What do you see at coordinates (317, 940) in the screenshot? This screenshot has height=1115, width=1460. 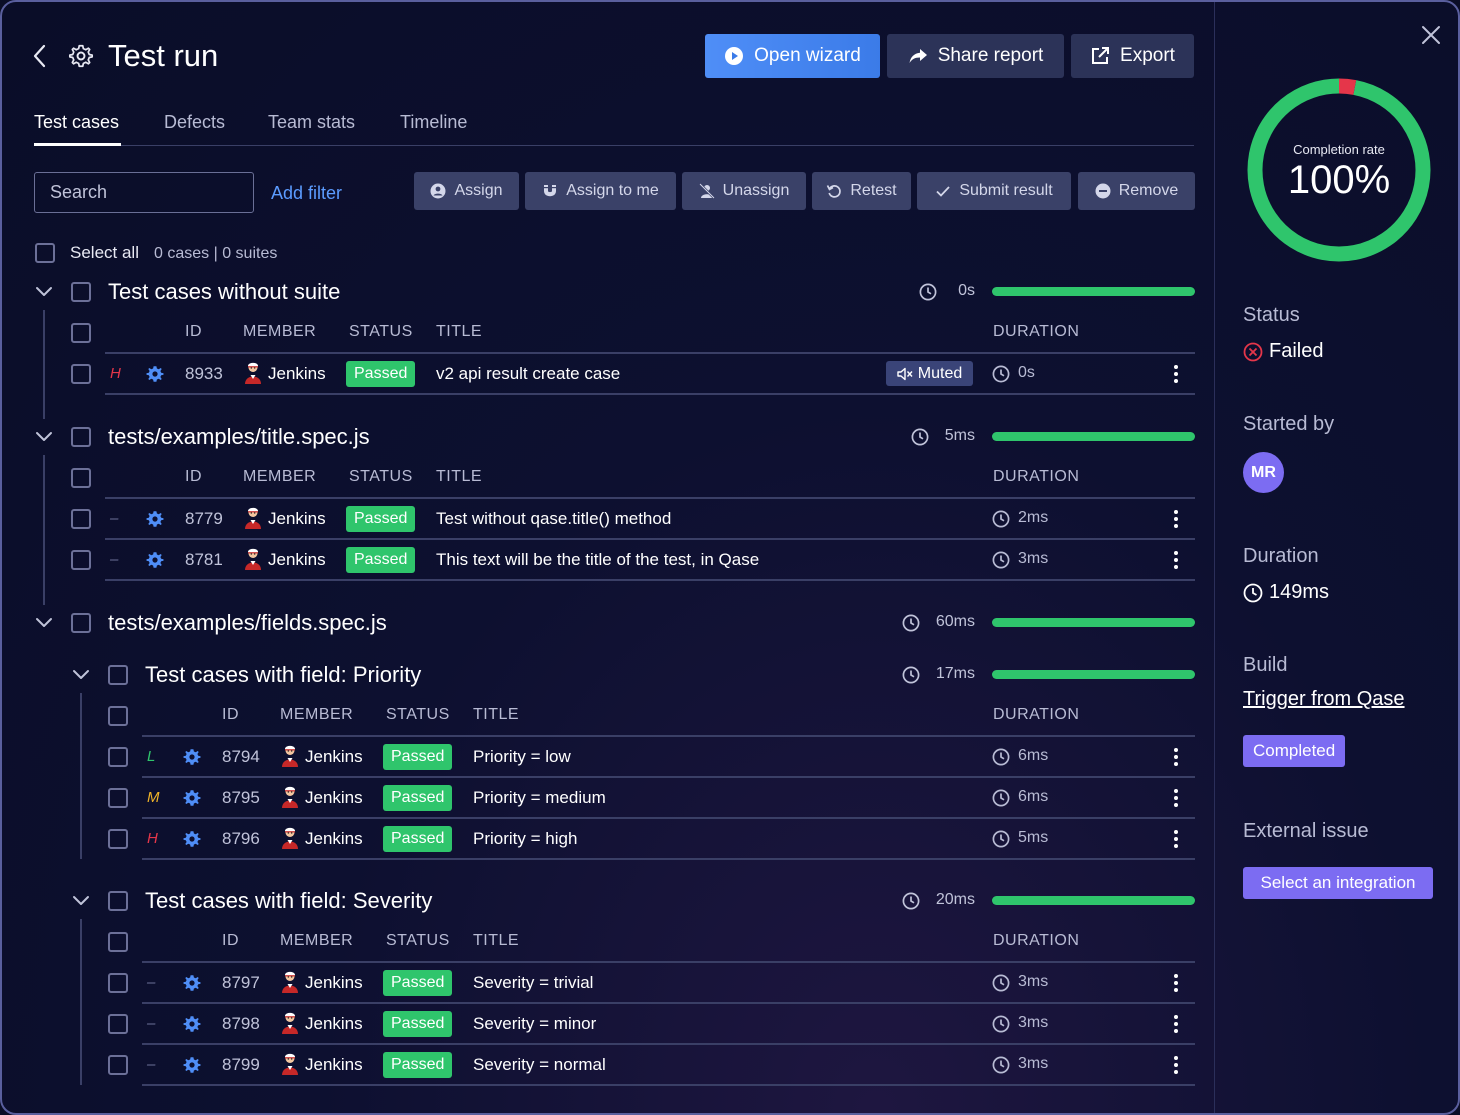 I see `column-header-member: MEMBER` at bounding box center [317, 940].